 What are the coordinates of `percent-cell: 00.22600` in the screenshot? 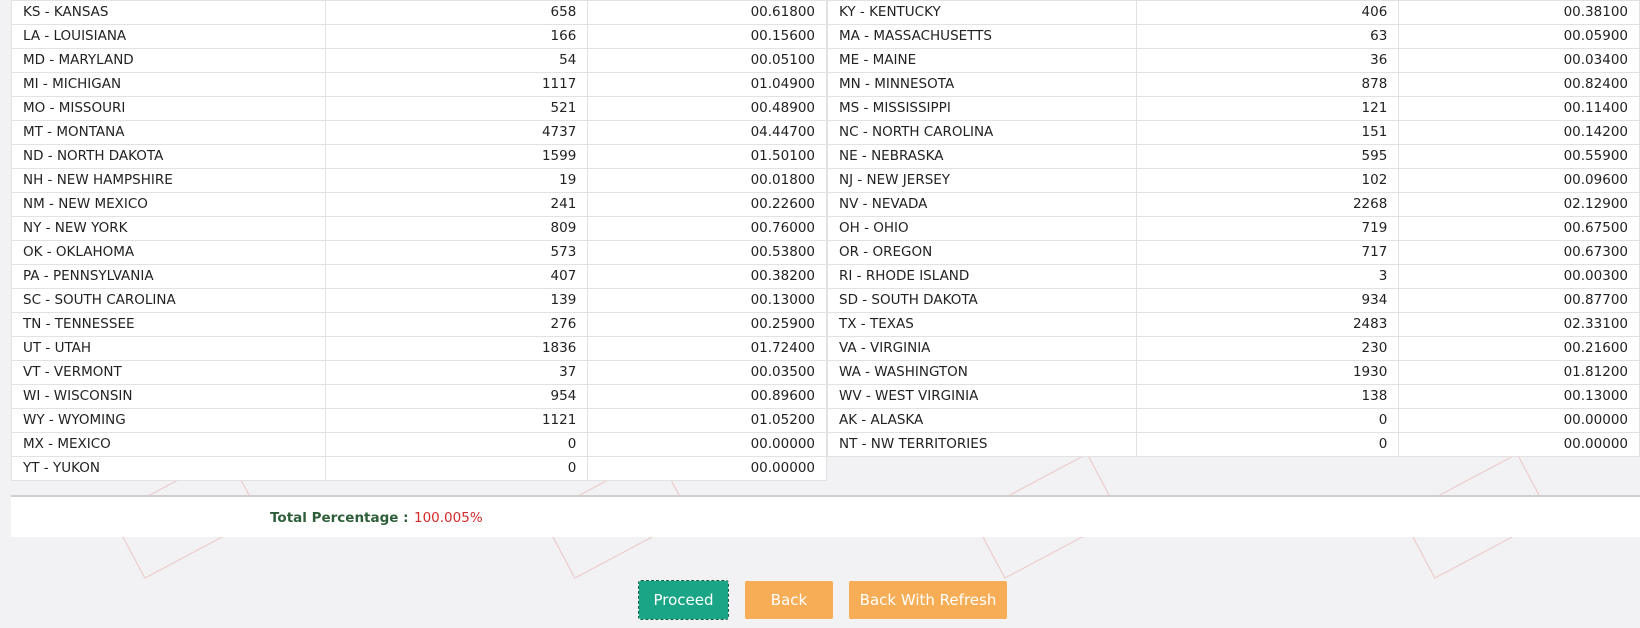 It's located at (707, 204).